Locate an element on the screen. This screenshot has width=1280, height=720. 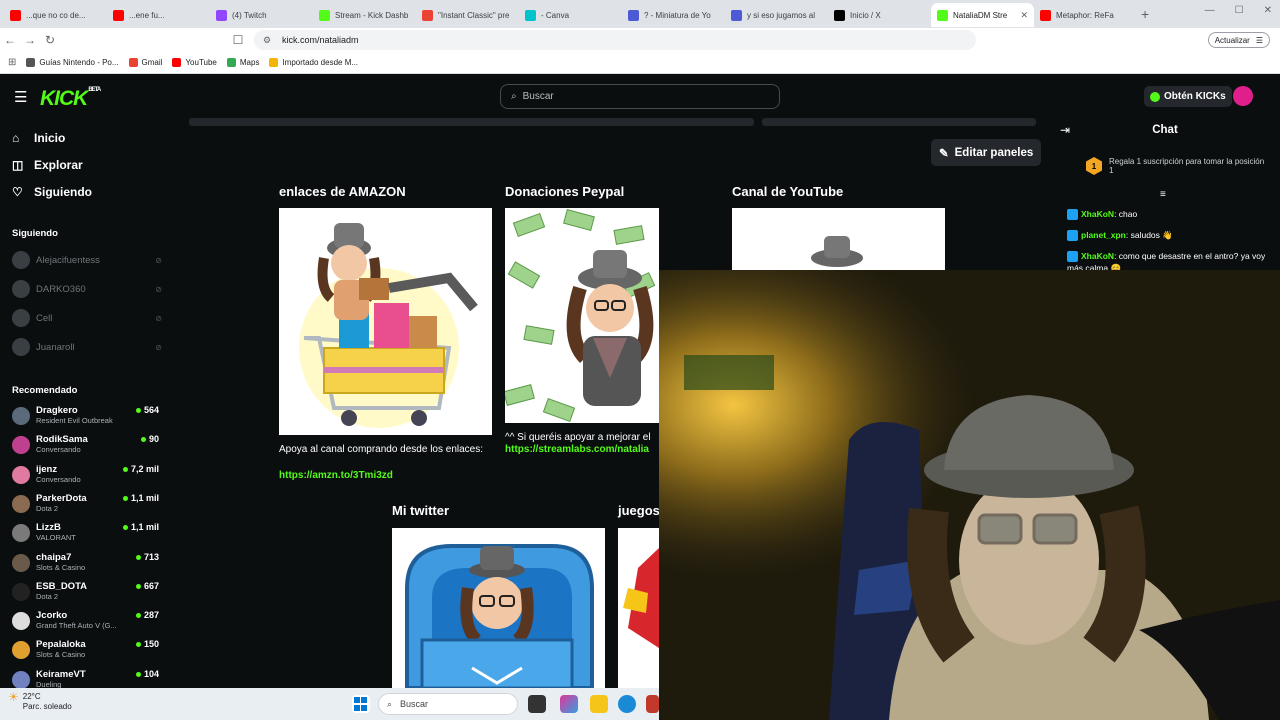
tab-title: y si eso jugamos al is located at coordinates (781, 15).